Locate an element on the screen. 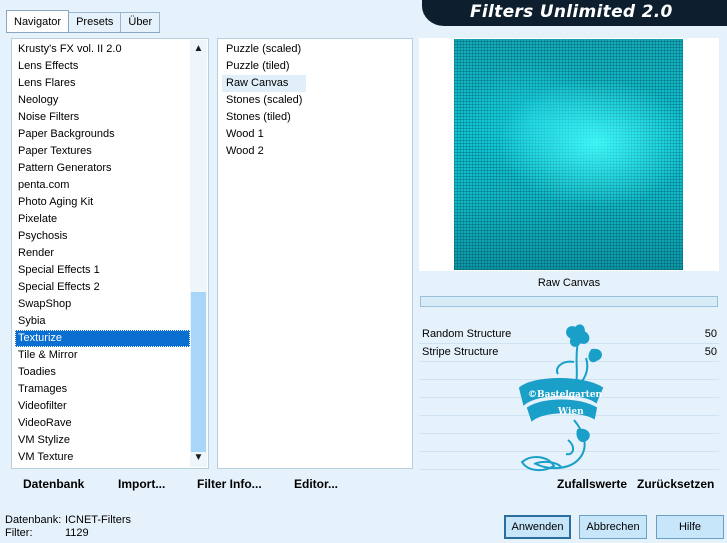  watermark-line-2: Wien is located at coordinates (570, 412).